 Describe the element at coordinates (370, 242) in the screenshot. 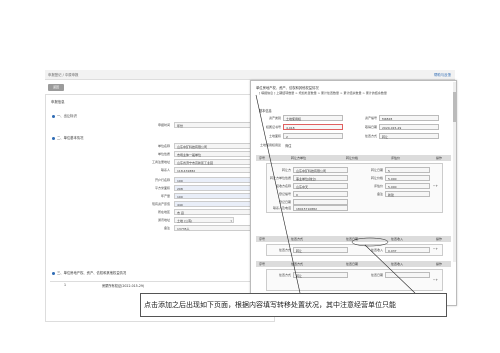

I see `highlight-circle` at that location.